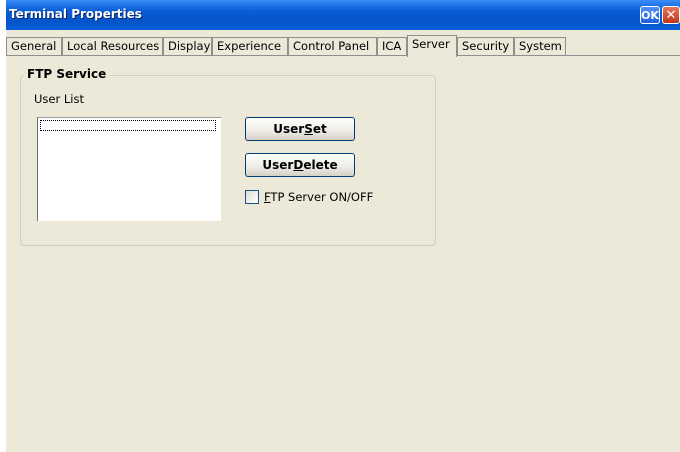  Describe the element at coordinates (250, 46) in the screenshot. I see `tab-experience: Experience` at that location.